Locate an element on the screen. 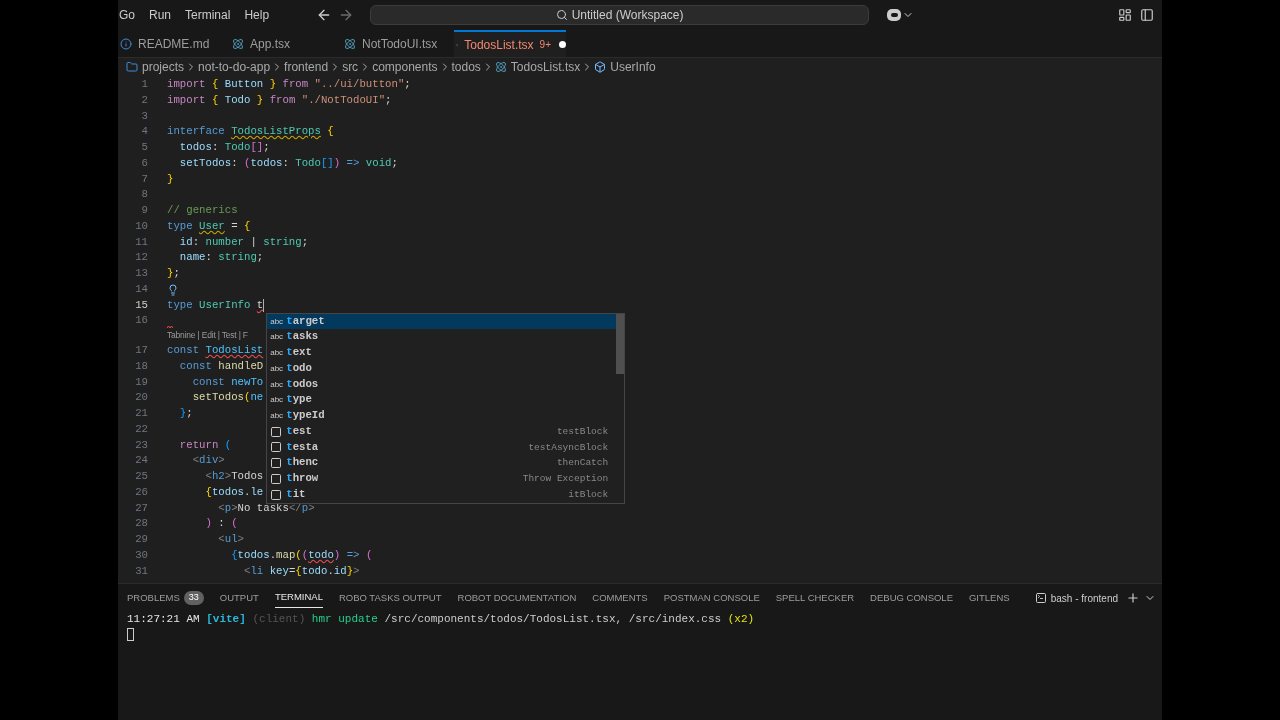 The width and height of the screenshot is (1280, 720). menu-item: Help is located at coordinates (257, 15).